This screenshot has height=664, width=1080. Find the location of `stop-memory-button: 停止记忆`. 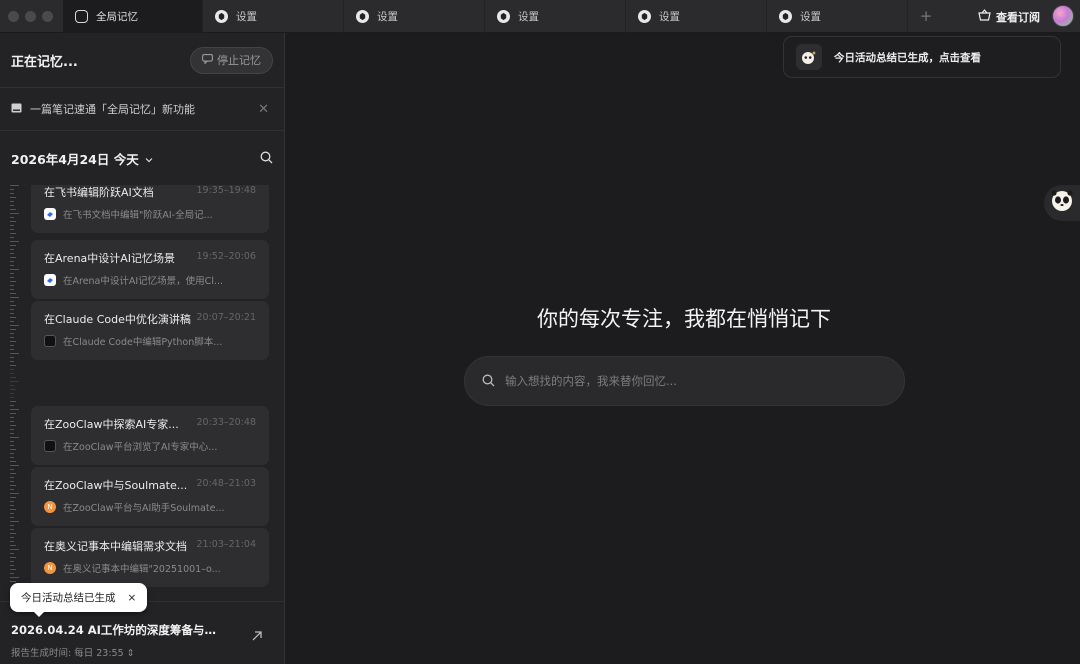

stop-memory-button: 停止记忆 is located at coordinates (231, 60).